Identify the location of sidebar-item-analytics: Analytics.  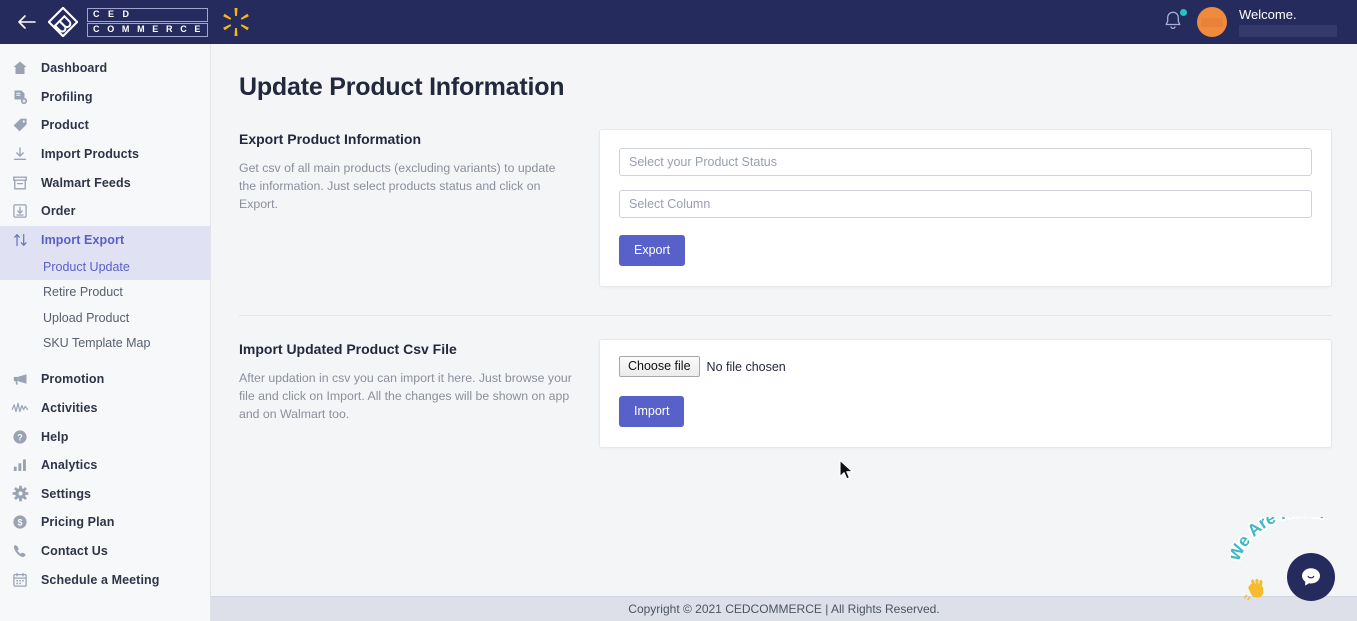
(105, 465).